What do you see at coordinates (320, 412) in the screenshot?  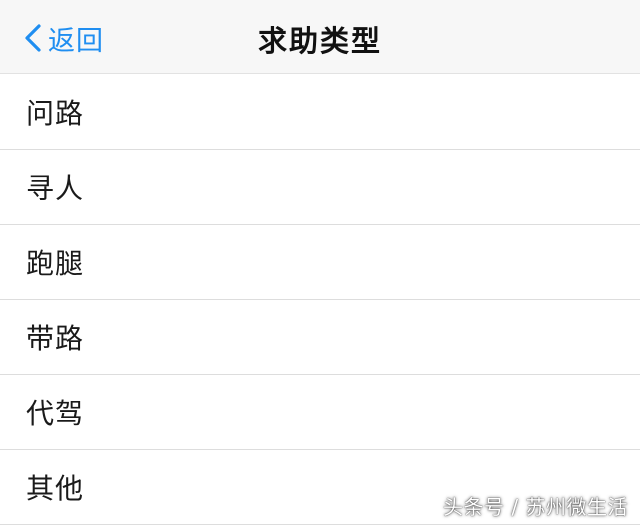 I see `list-item-daijia: 代驾` at bounding box center [320, 412].